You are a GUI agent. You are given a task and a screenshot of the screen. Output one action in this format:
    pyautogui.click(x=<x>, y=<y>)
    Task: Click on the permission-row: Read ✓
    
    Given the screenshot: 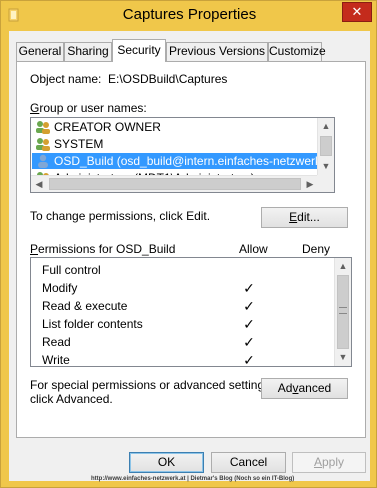 What is the action you would take?
    pyautogui.click(x=187, y=342)
    